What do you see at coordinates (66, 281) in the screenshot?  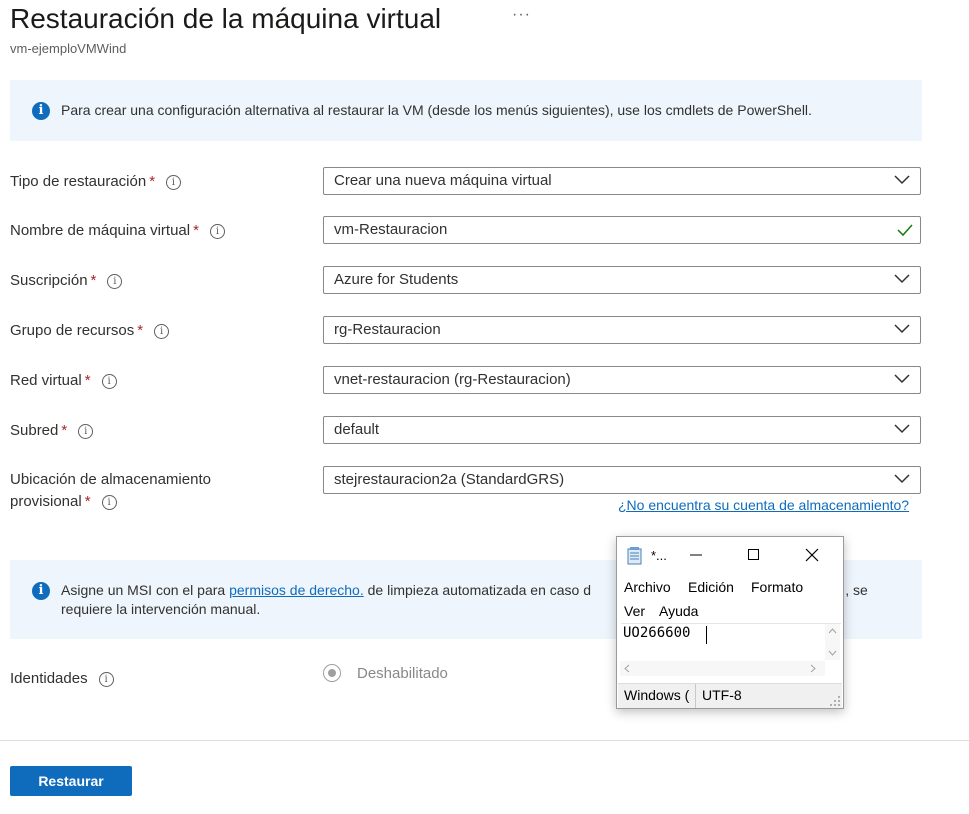 I see `subscription-label: Suscripción * i` at bounding box center [66, 281].